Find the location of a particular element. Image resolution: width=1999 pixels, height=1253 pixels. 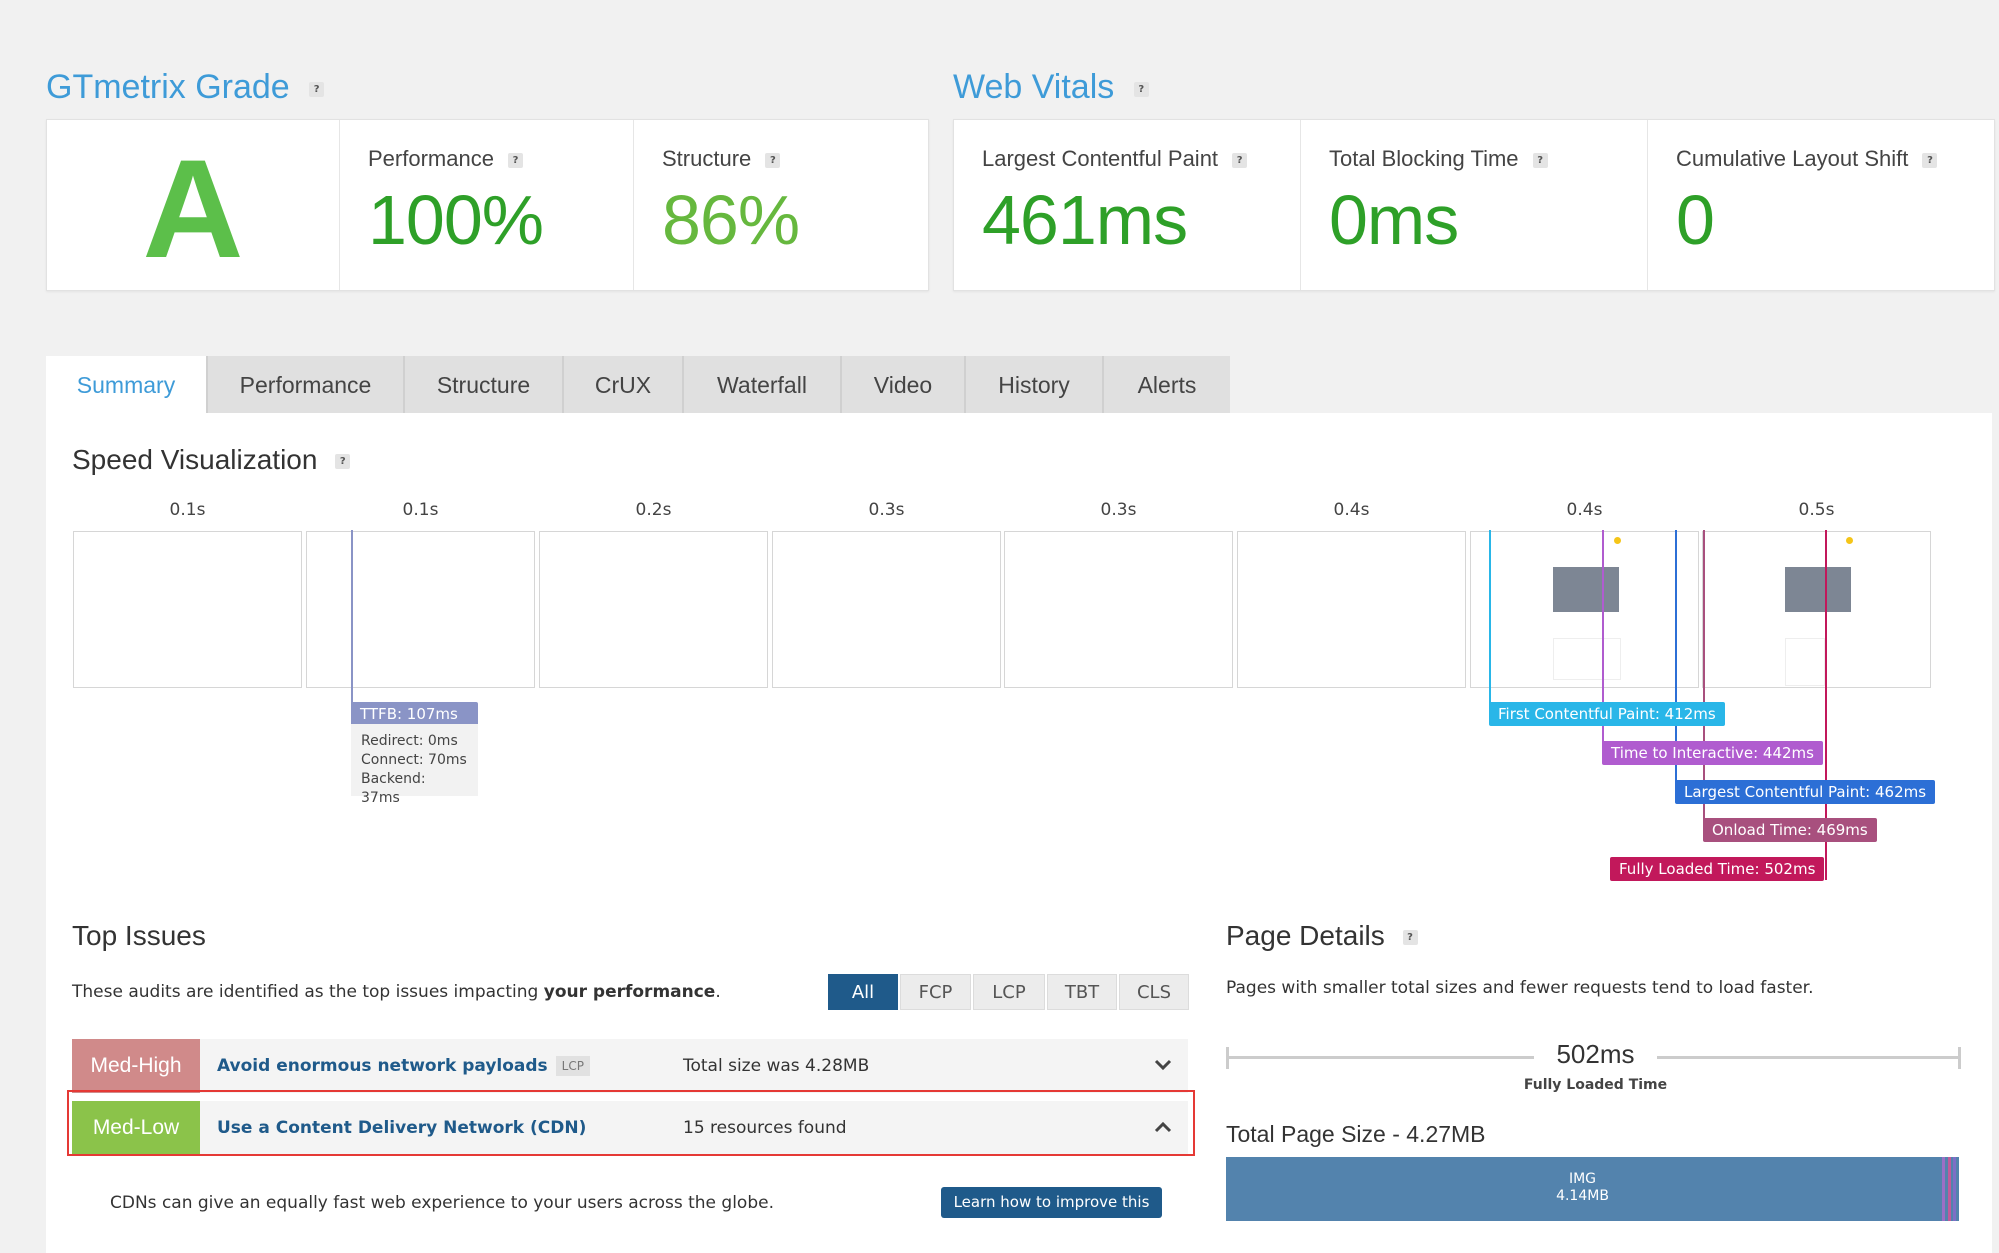

learn-more-button: Learn how to improve this is located at coordinates (1051, 1202).